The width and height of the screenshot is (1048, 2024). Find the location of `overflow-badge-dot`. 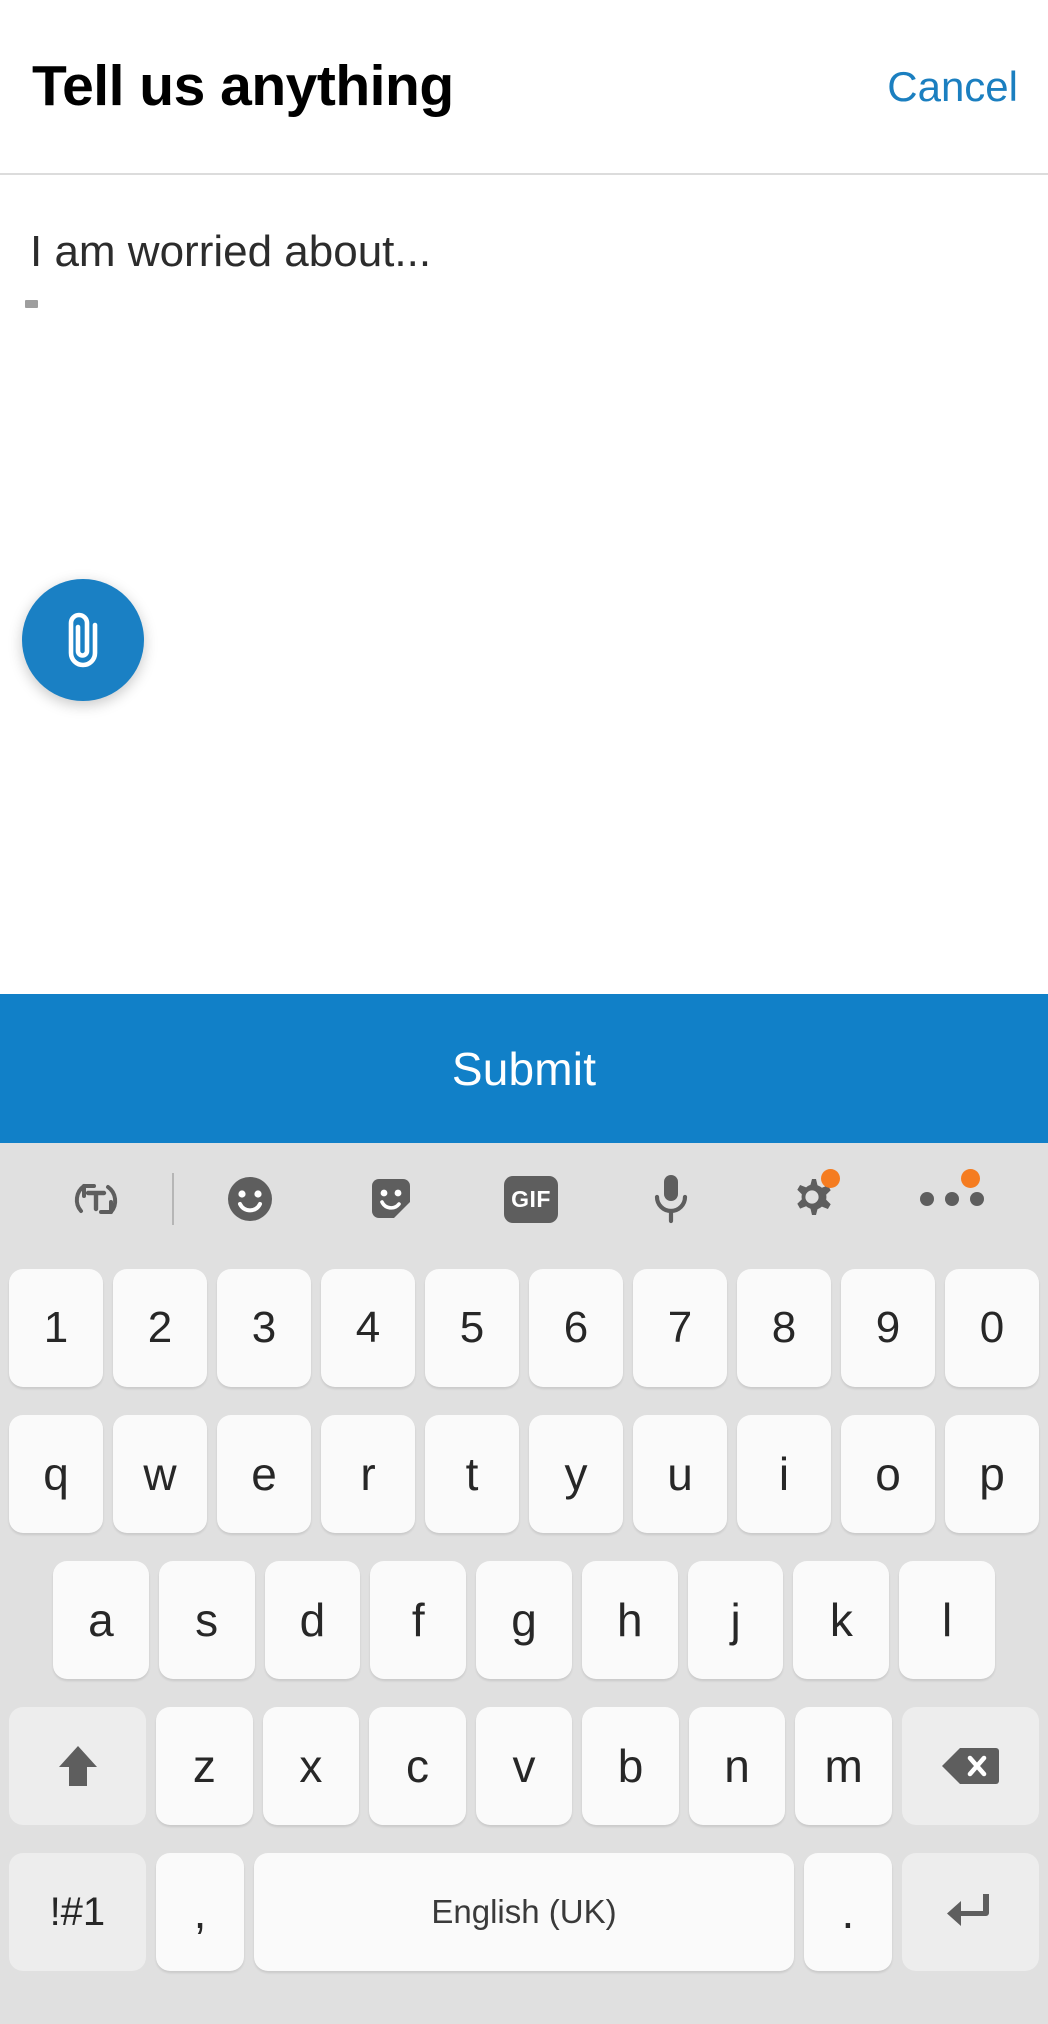

overflow-badge-dot is located at coordinates (970, 1178).